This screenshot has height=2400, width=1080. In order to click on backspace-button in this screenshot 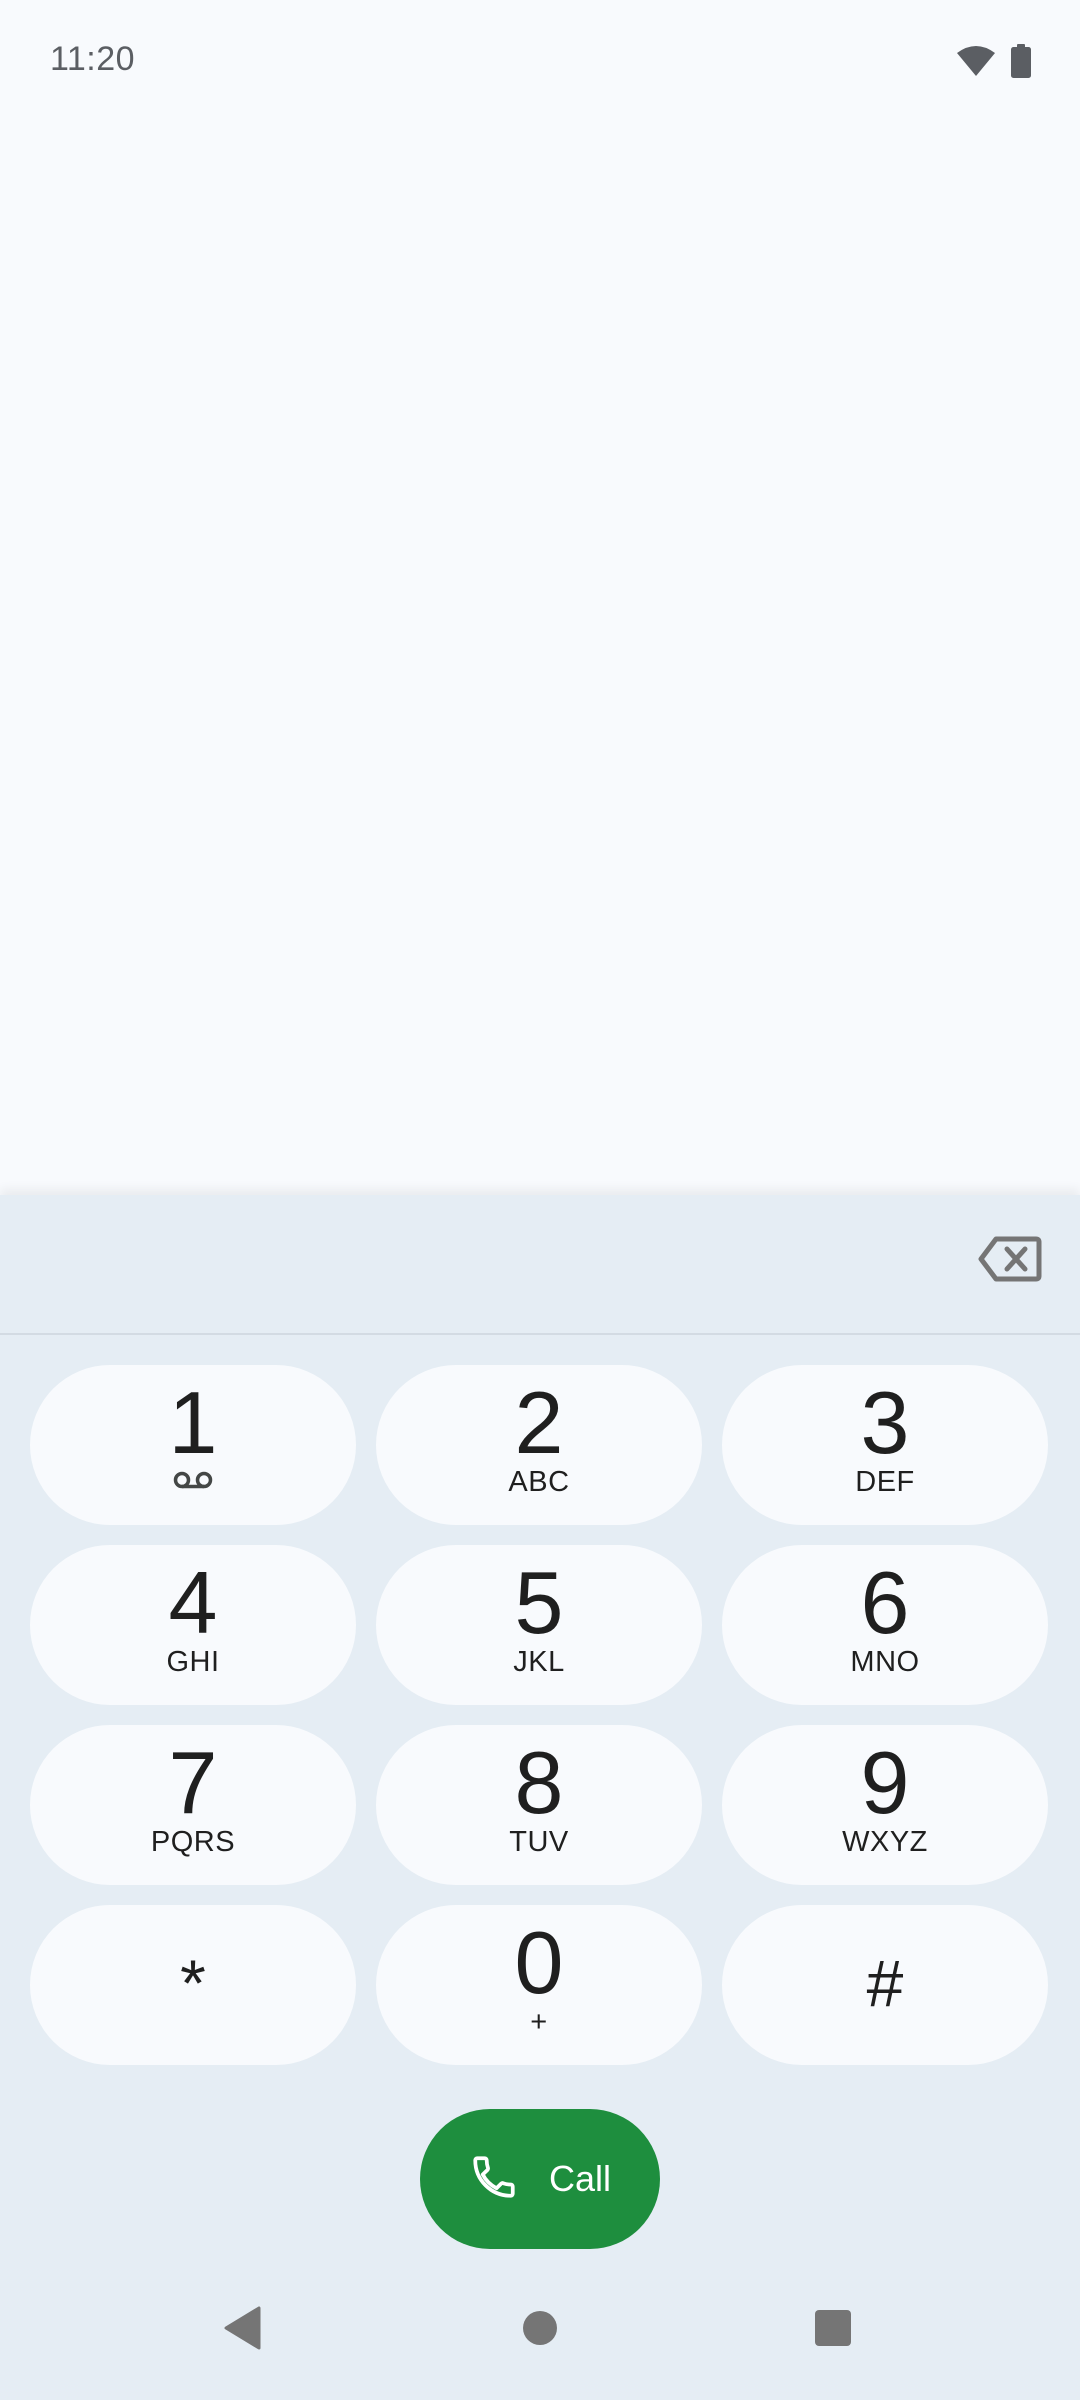, I will do `click(1010, 1259)`.